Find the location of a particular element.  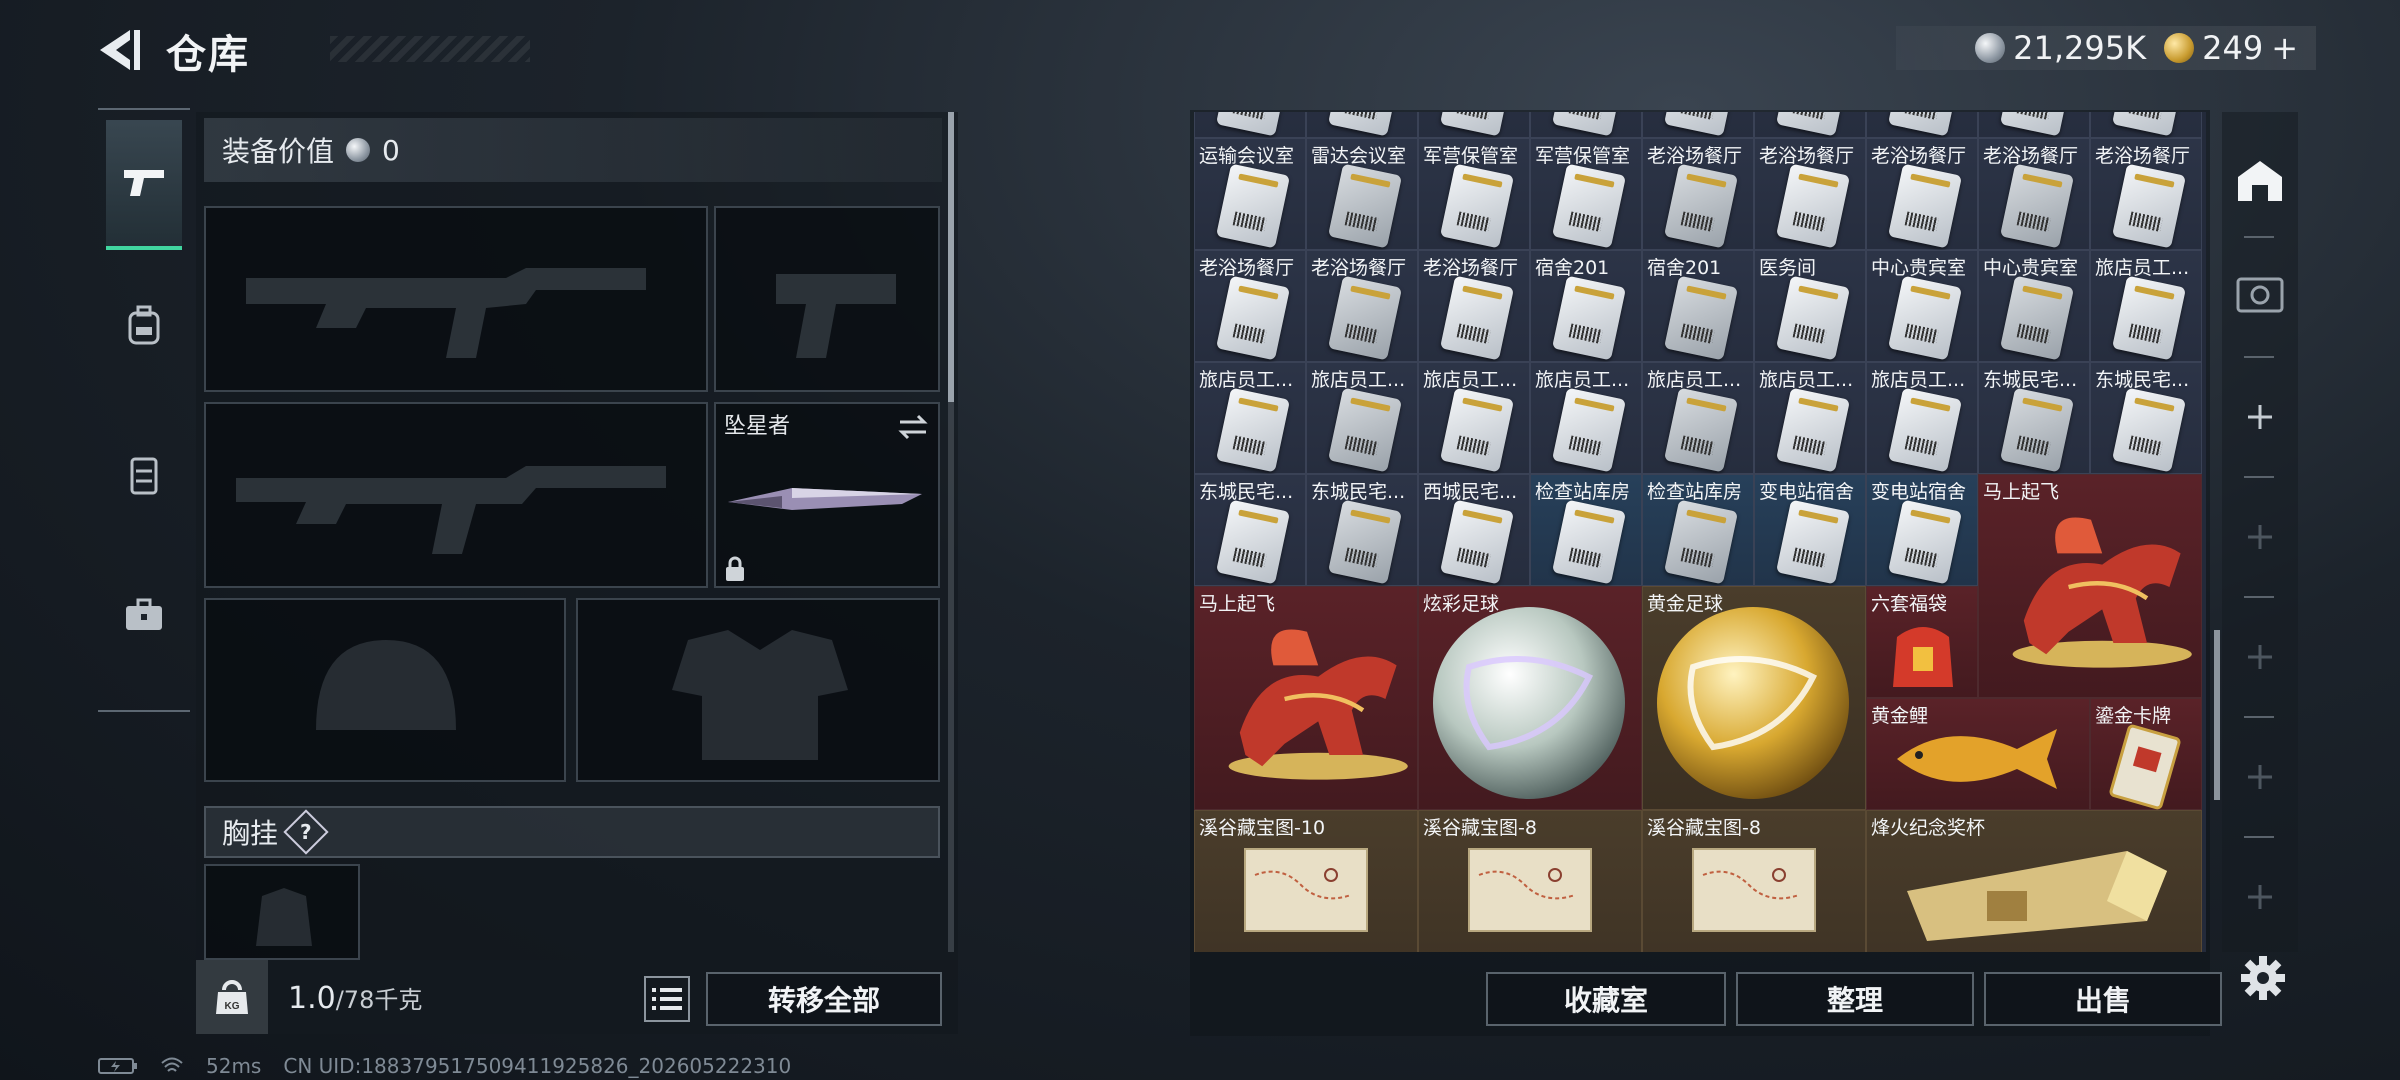

storage-scrollbar is located at coordinates (2217, 715).